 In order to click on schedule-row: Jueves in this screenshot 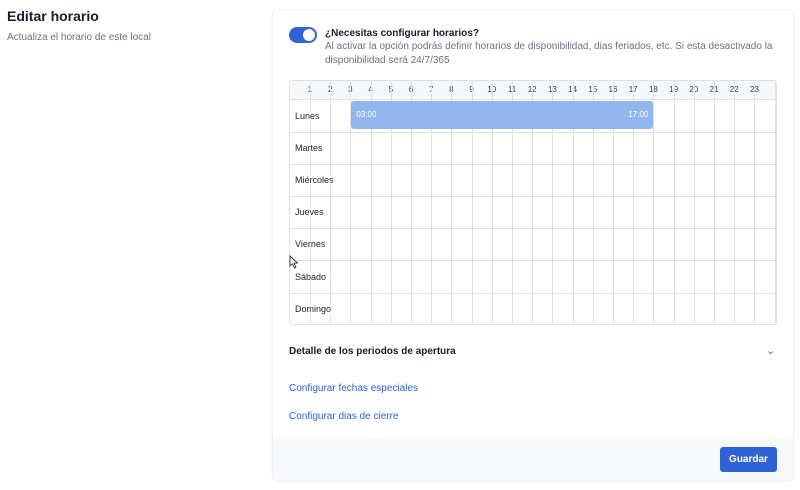, I will do `click(533, 213)`.